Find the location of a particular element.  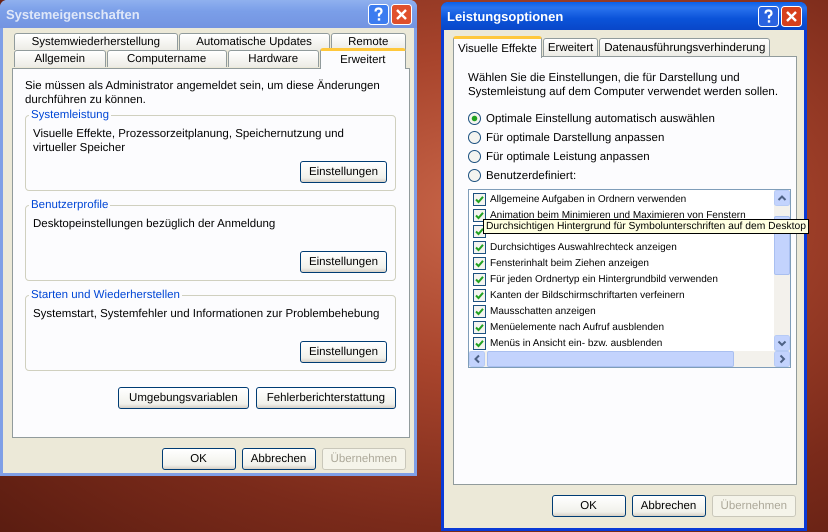

effect-label: Fensterinhalt beim Ziehen anzeigen is located at coordinates (569, 263).